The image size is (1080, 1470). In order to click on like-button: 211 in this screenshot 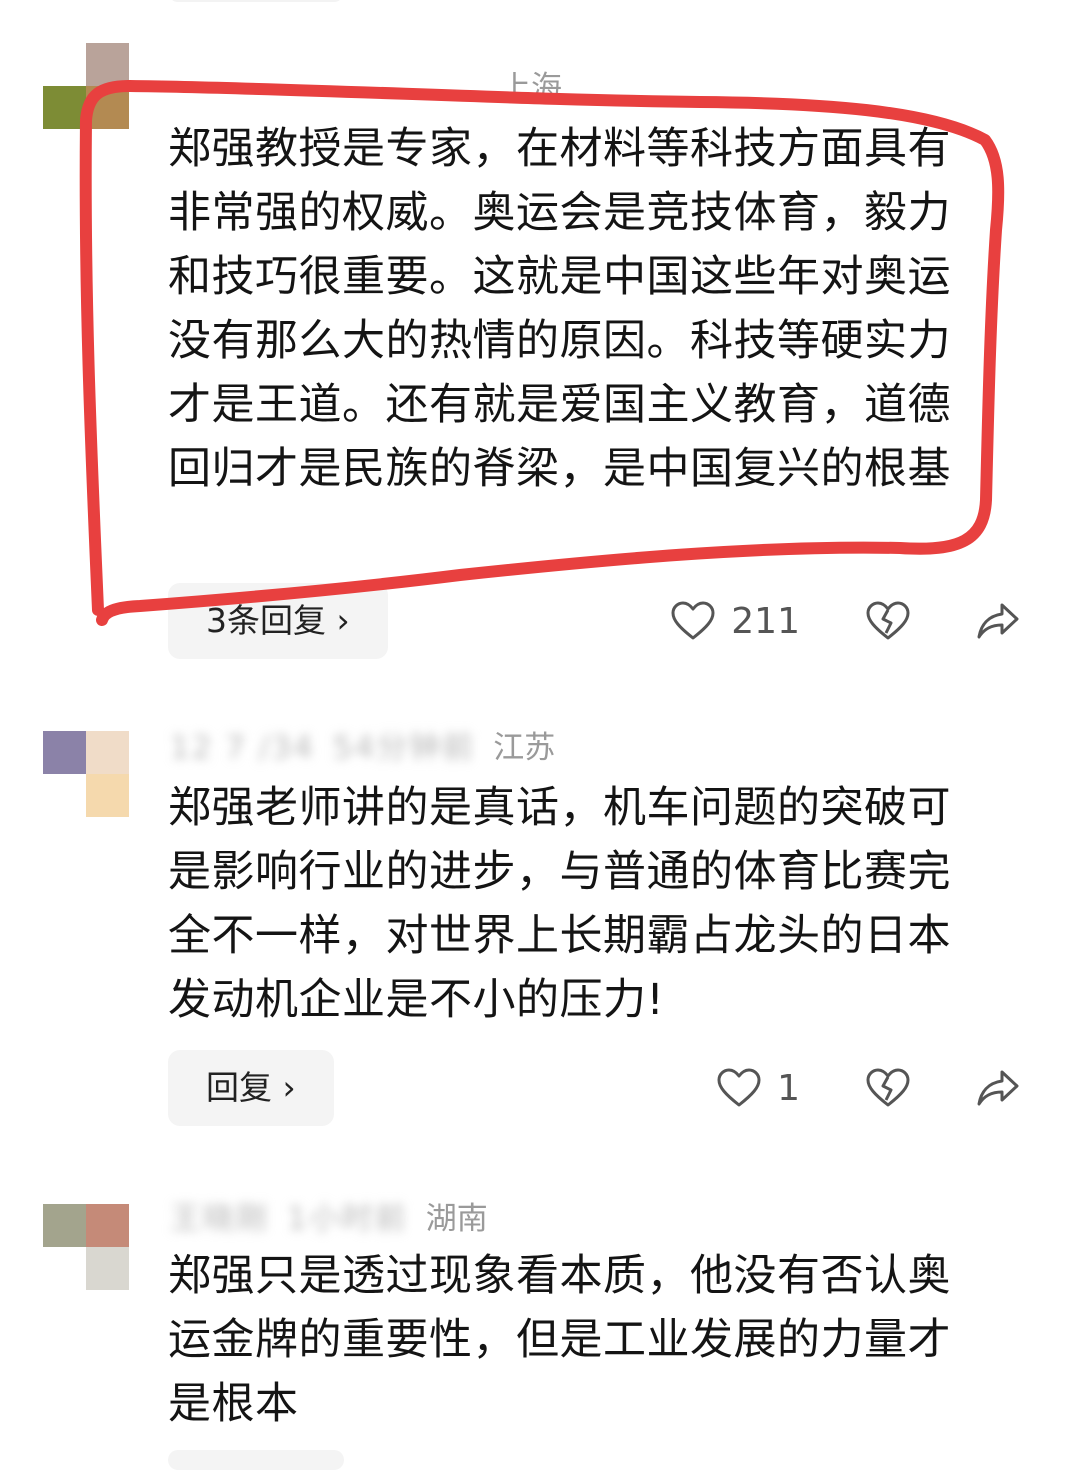, I will do `click(735, 621)`.